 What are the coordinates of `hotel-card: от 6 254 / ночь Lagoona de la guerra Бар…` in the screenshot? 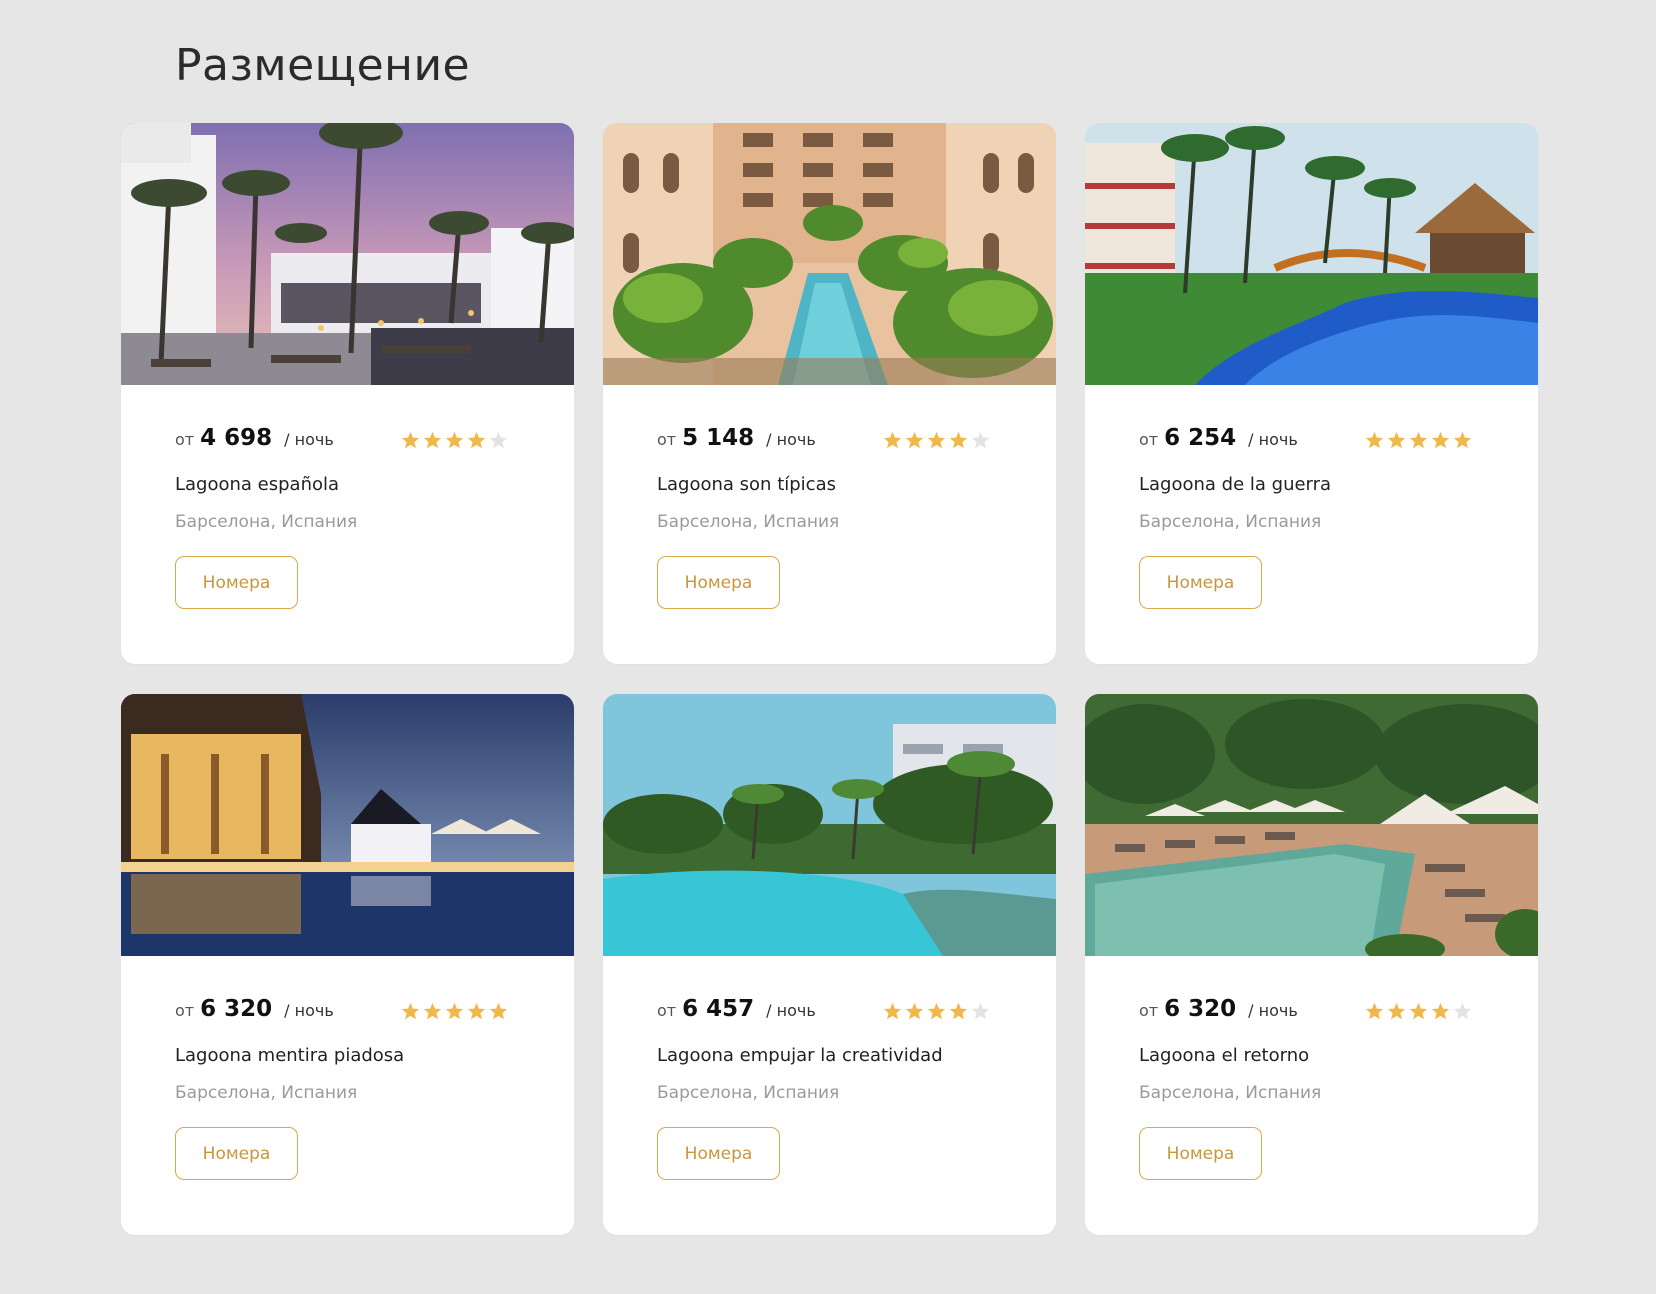 It's located at (1311, 393).